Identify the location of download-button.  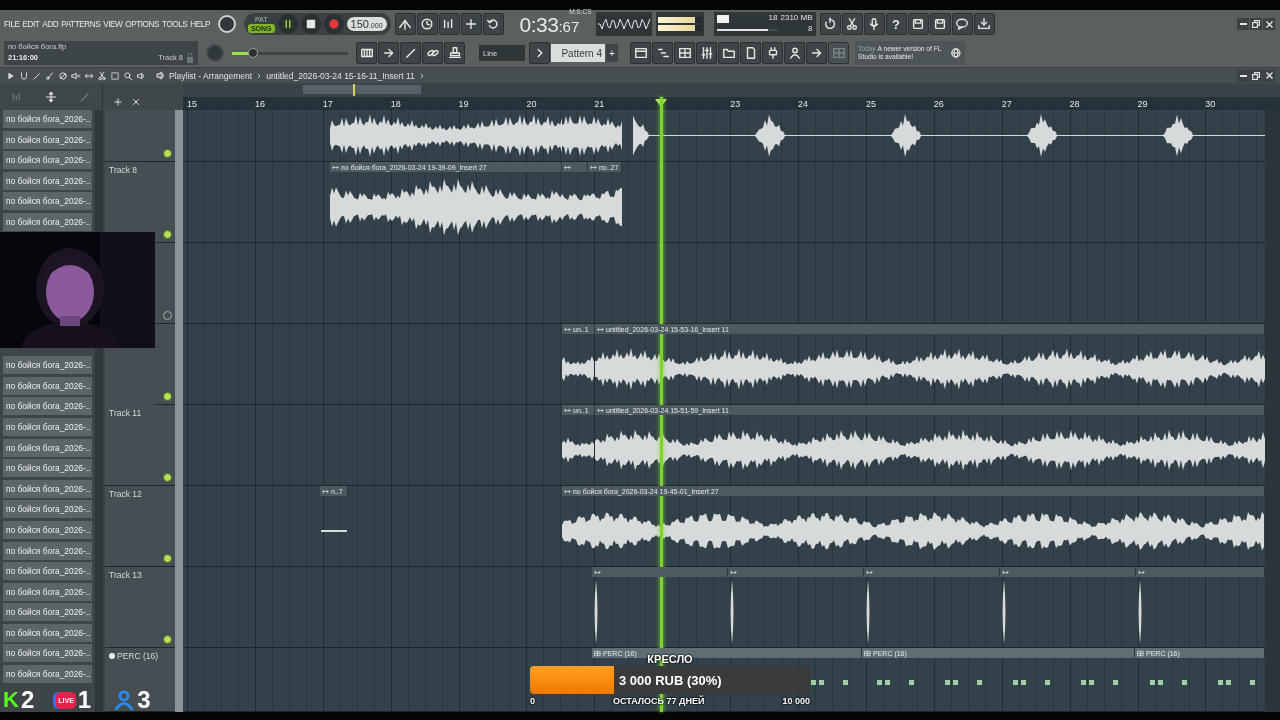
(984, 24).